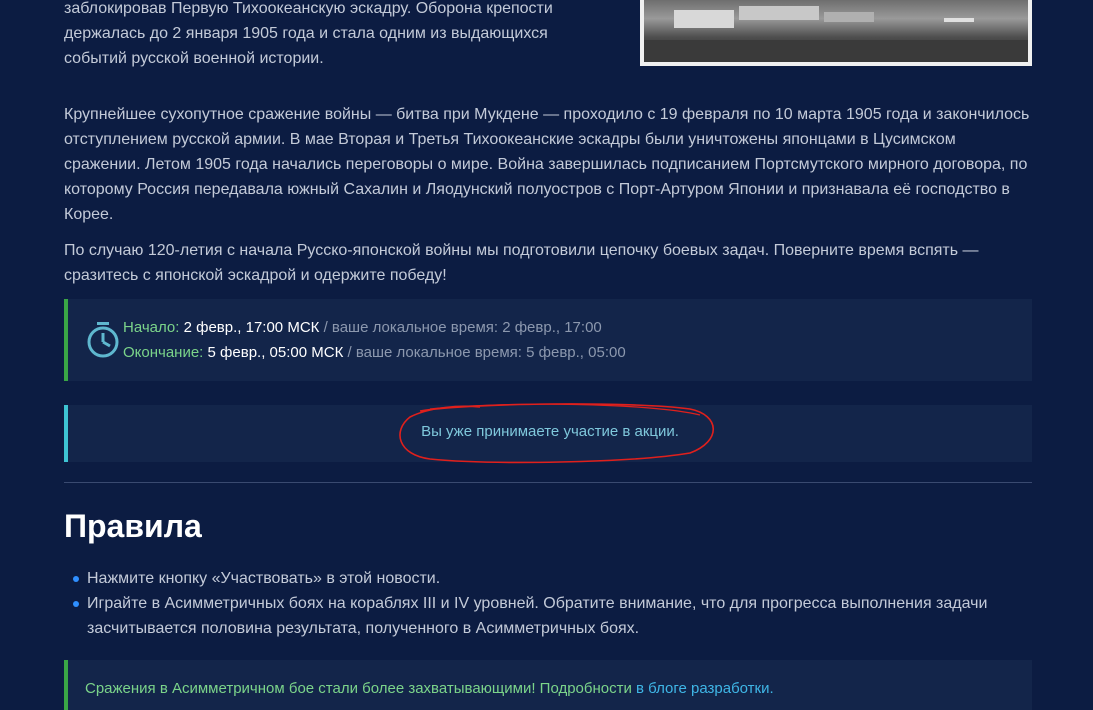 The height and width of the screenshot is (710, 1093). I want to click on status-message: Вы уже принимаете участие в акции., so click(550, 431).